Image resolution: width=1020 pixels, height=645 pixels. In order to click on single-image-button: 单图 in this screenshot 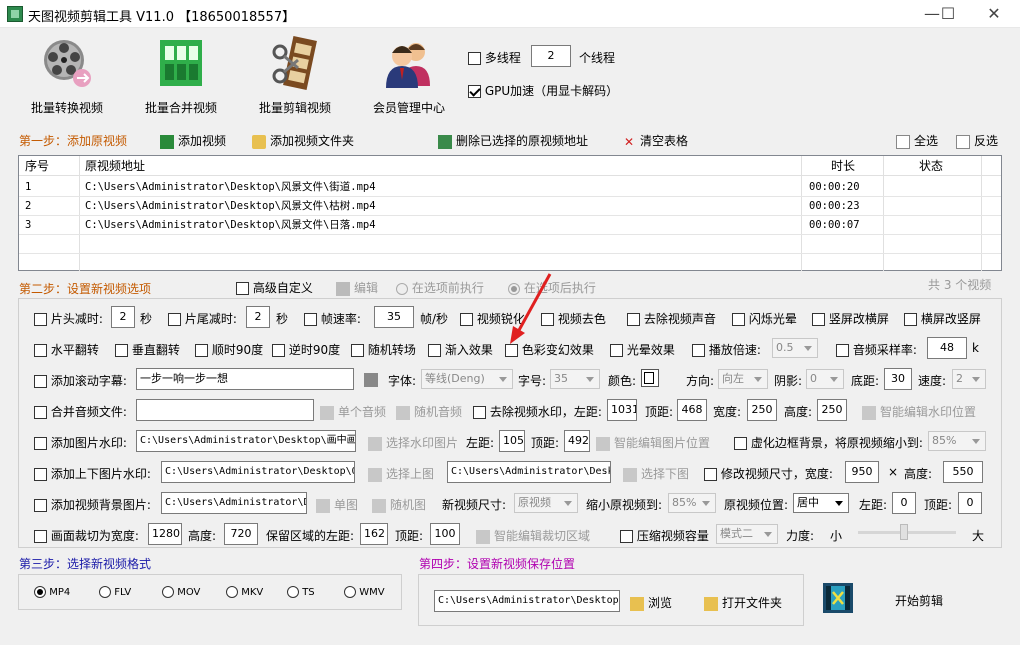, I will do `click(337, 504)`.